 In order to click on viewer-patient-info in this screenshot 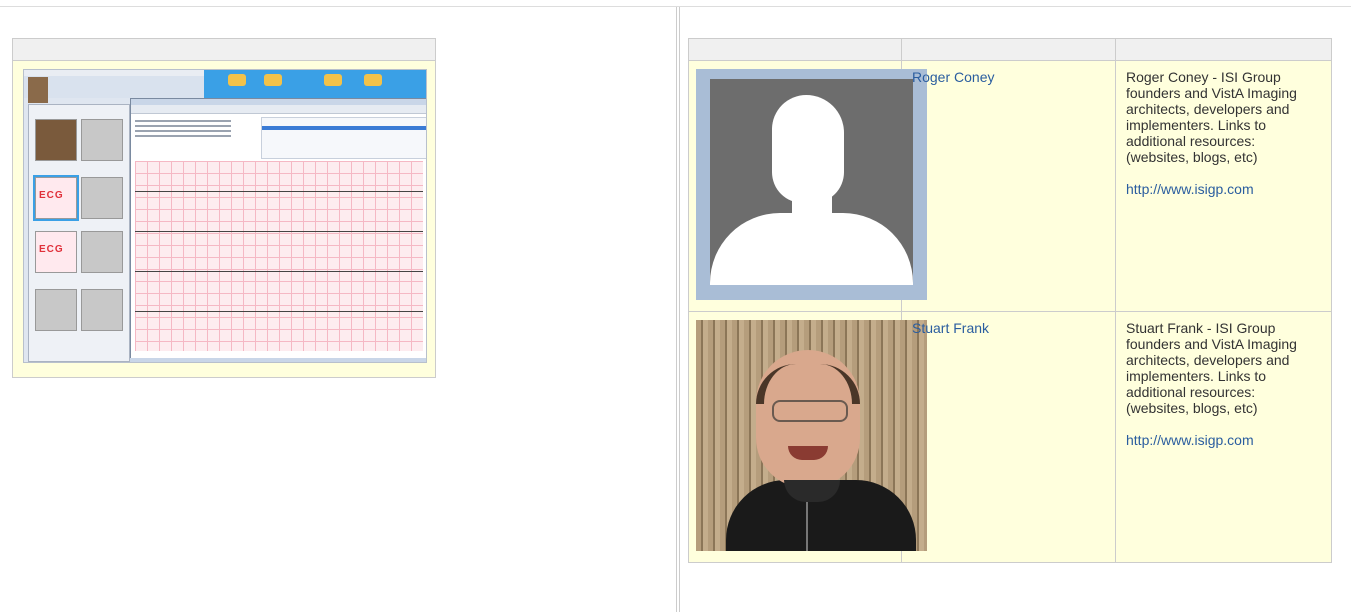, I will do `click(195, 137)`.